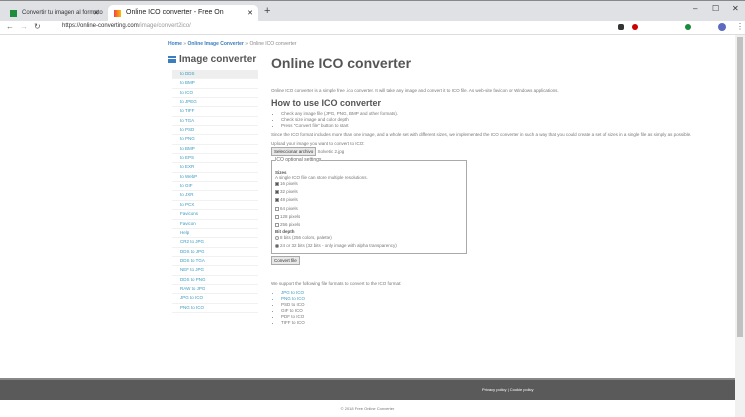  I want to click on size-option: 48 pixels, so click(369, 200).